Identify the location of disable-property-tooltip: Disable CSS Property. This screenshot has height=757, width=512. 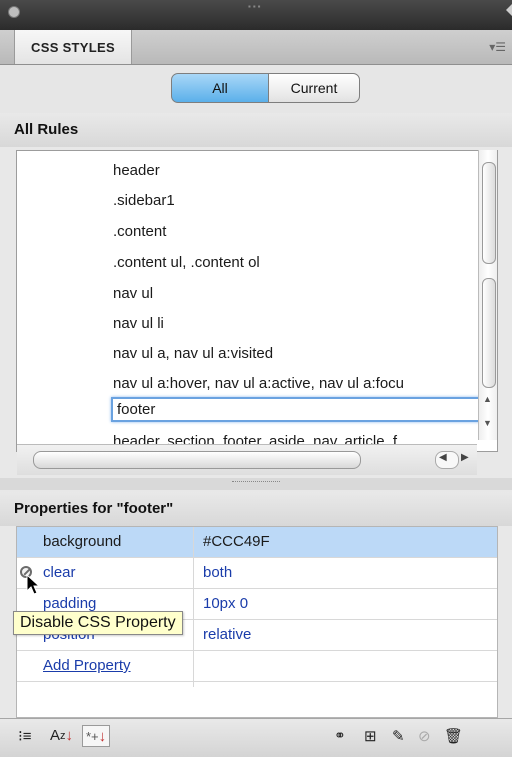
(98, 623).